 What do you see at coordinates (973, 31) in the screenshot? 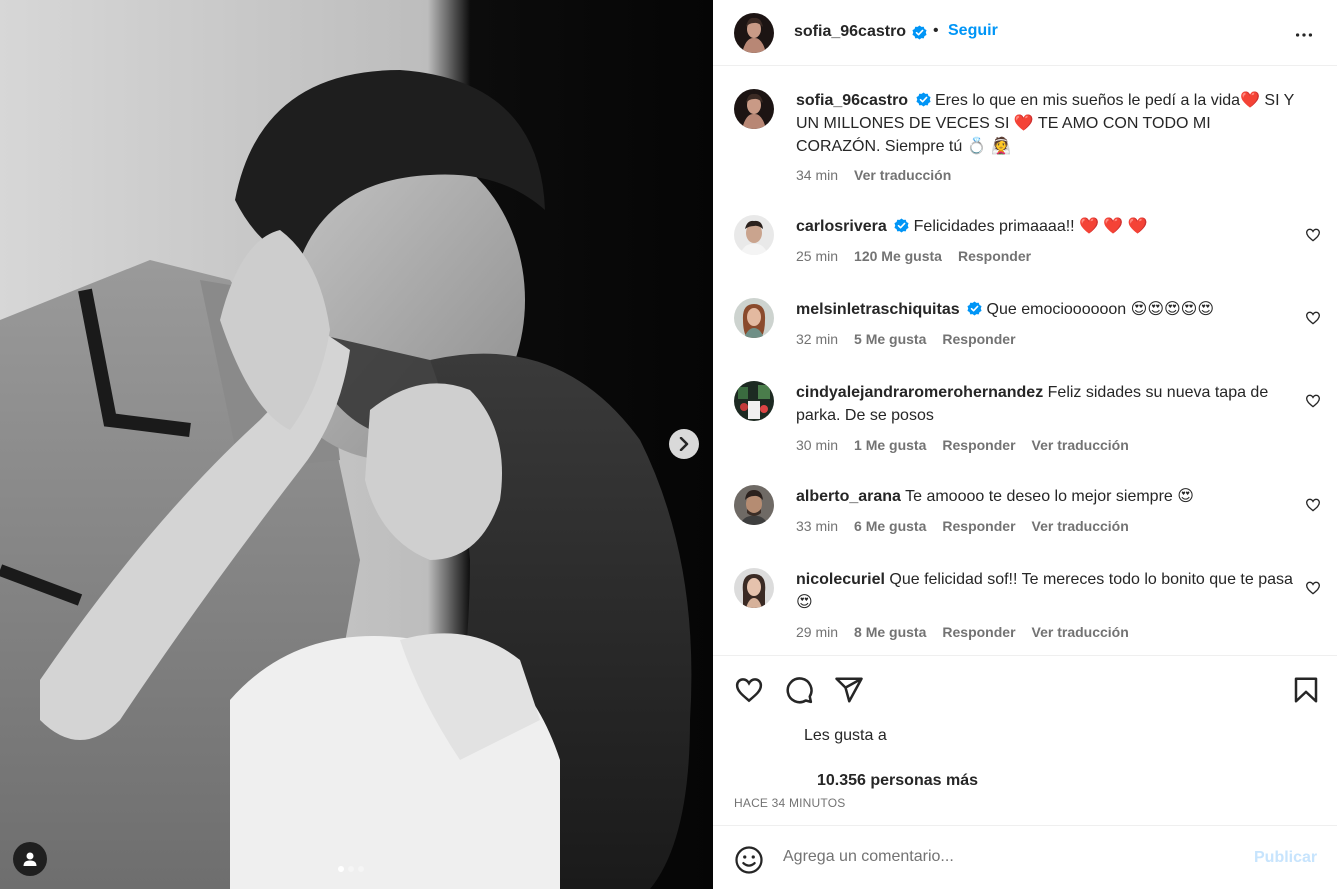
I see `follow-button: Seguir` at bounding box center [973, 31].